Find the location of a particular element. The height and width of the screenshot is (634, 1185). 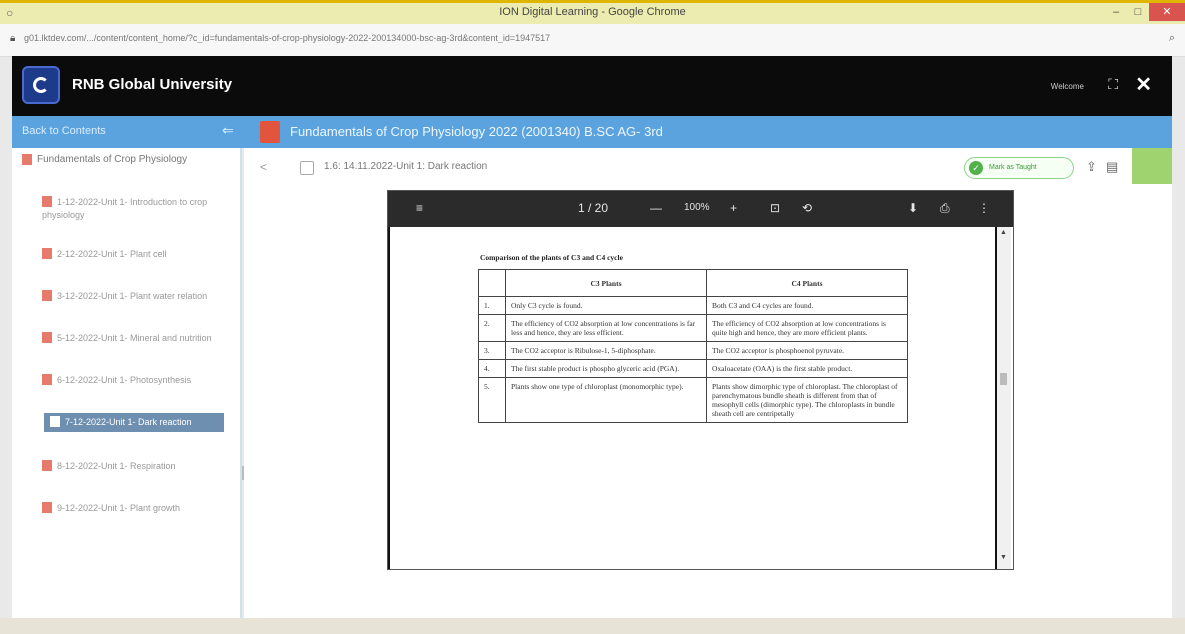

table-cell: 2. is located at coordinates (492, 328).